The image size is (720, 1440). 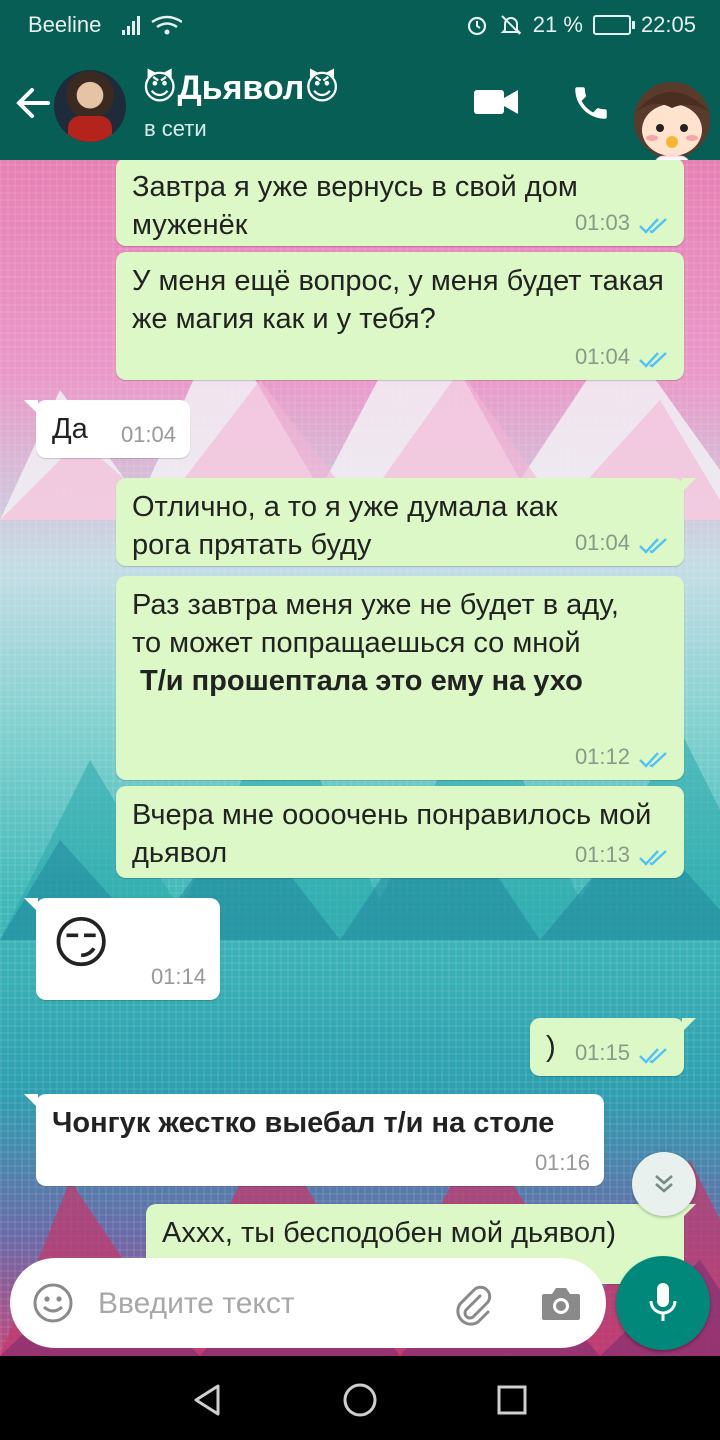 I want to click on message-time: 01:15, so click(x=602, y=1052).